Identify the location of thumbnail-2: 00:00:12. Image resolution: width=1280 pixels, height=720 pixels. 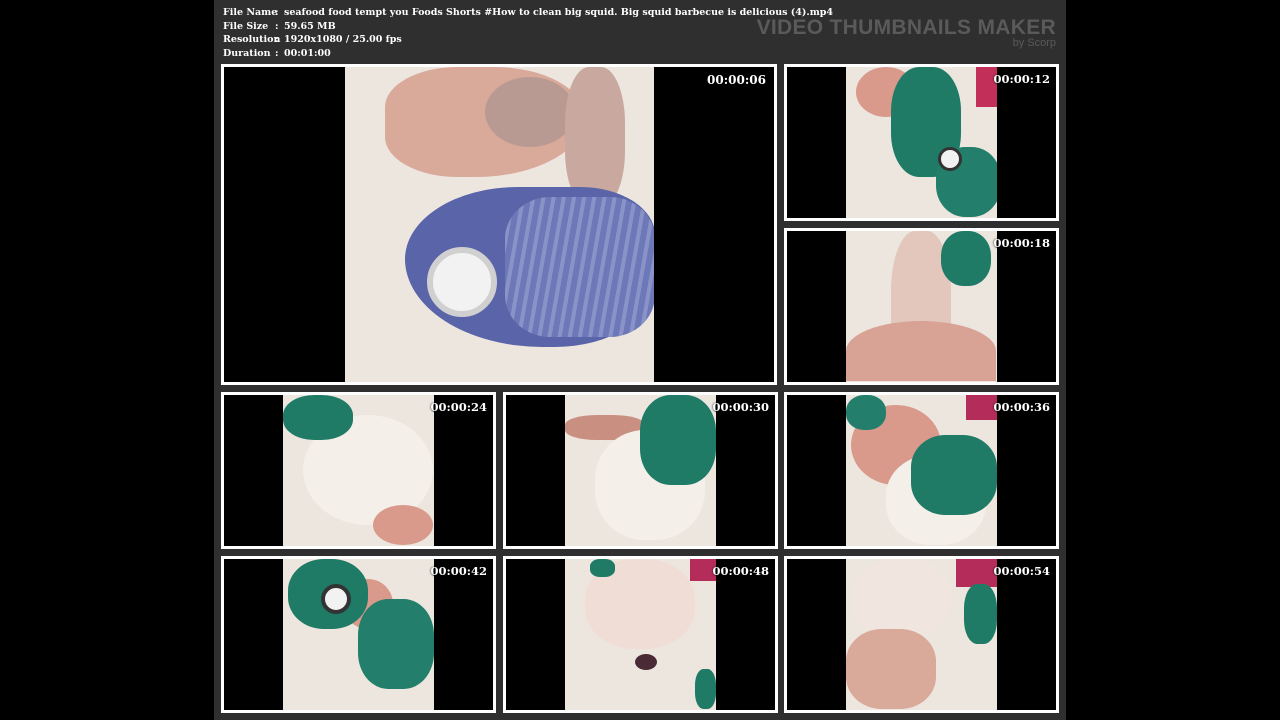
(921, 142).